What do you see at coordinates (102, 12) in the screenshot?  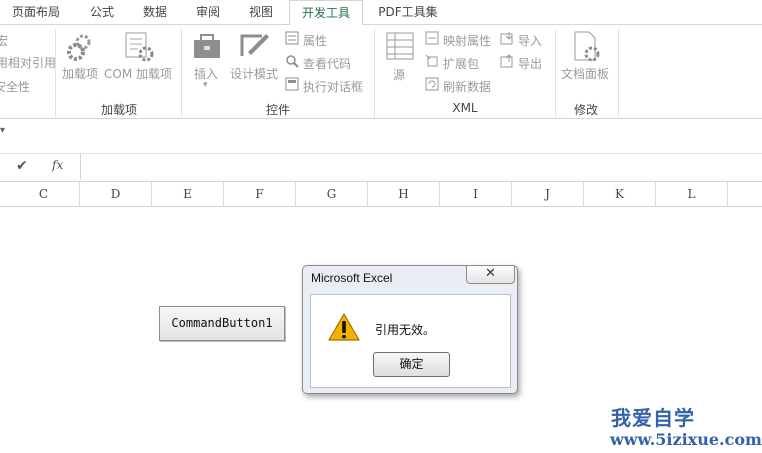 I see `tab-formulas: 公式` at bounding box center [102, 12].